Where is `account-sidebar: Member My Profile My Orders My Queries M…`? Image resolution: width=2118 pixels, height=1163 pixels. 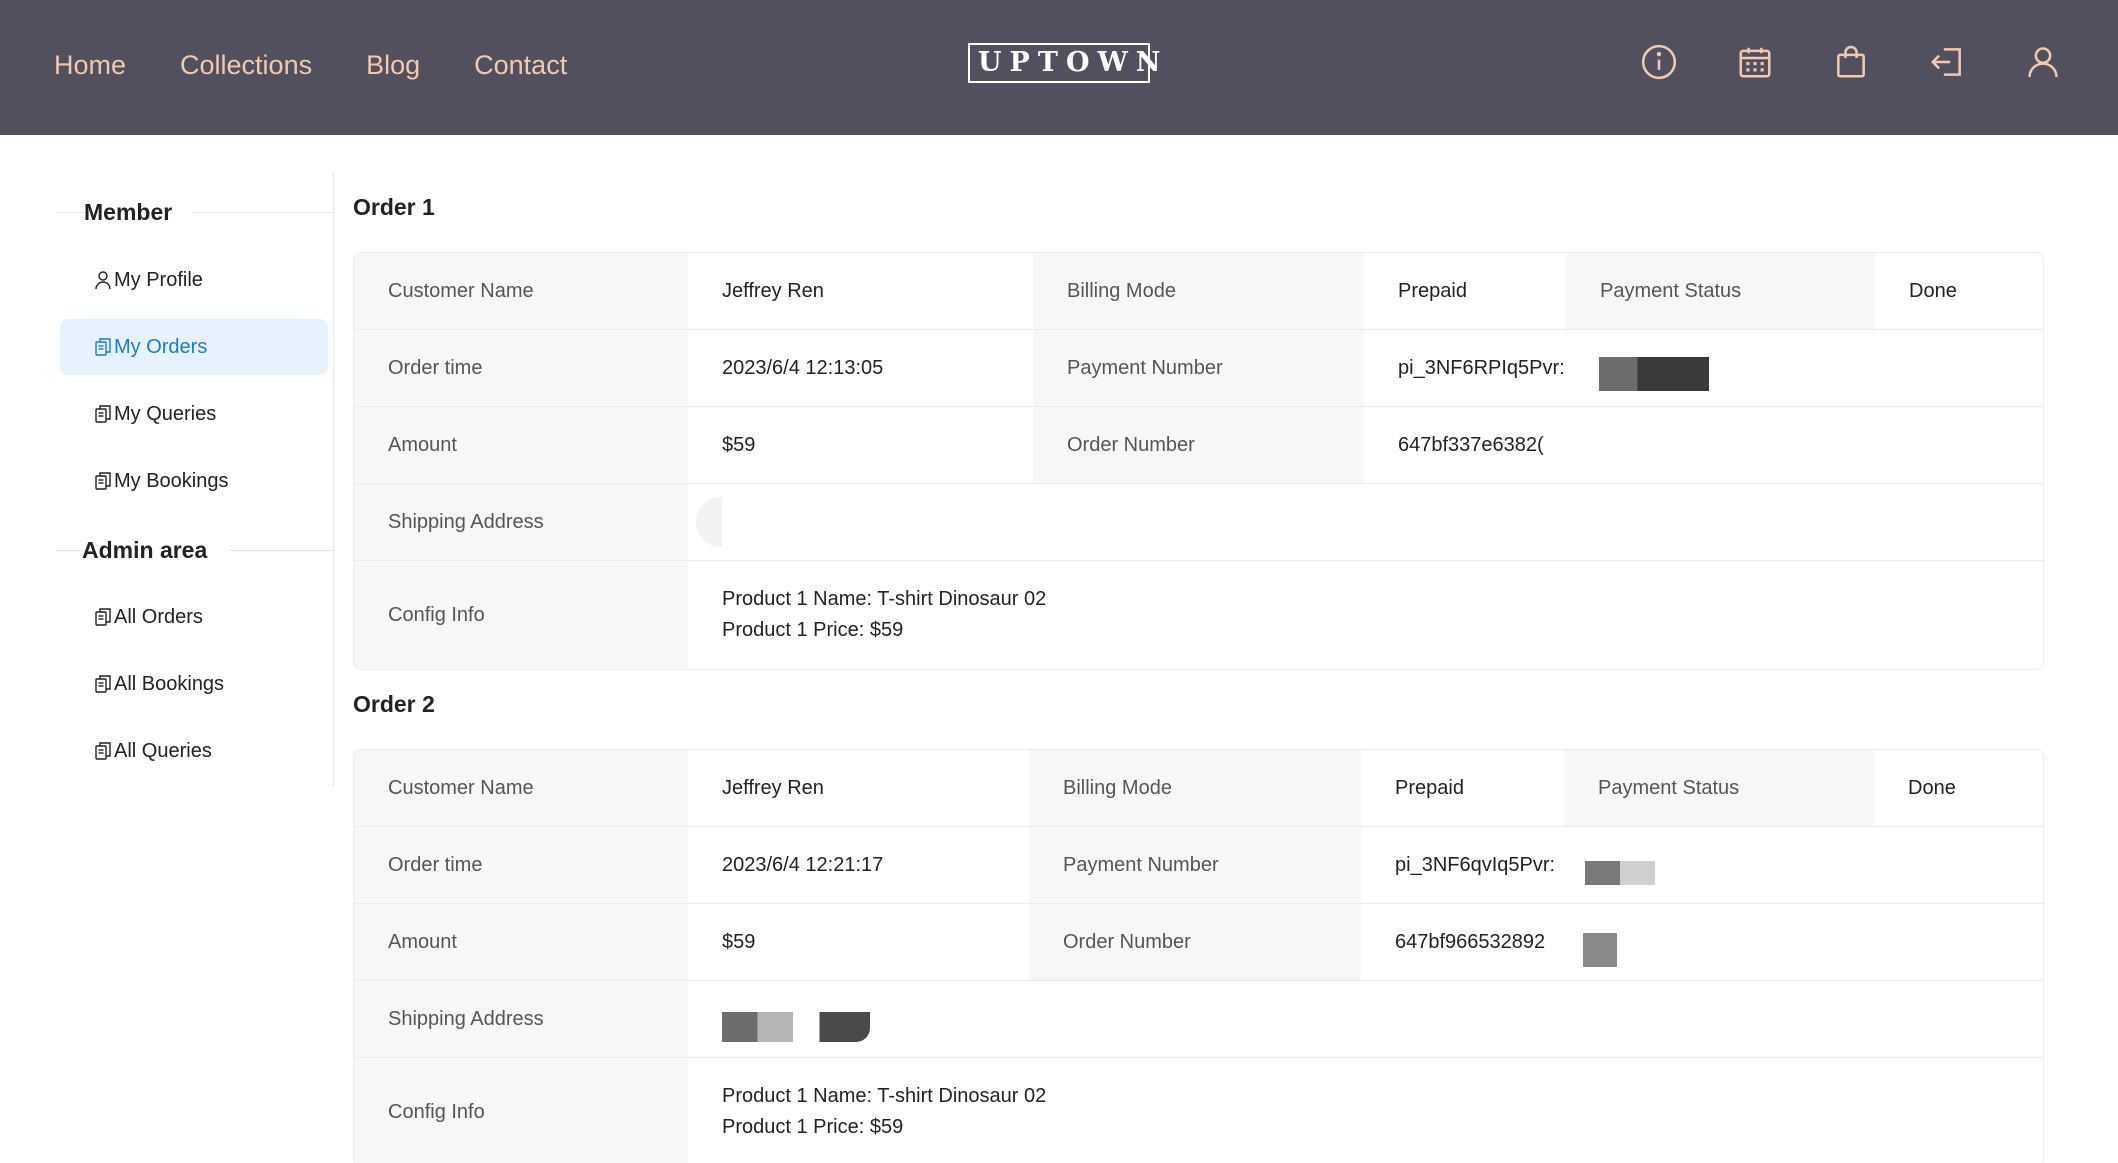
account-sidebar: Member My Profile My Orders My Queries M… is located at coordinates (167, 479).